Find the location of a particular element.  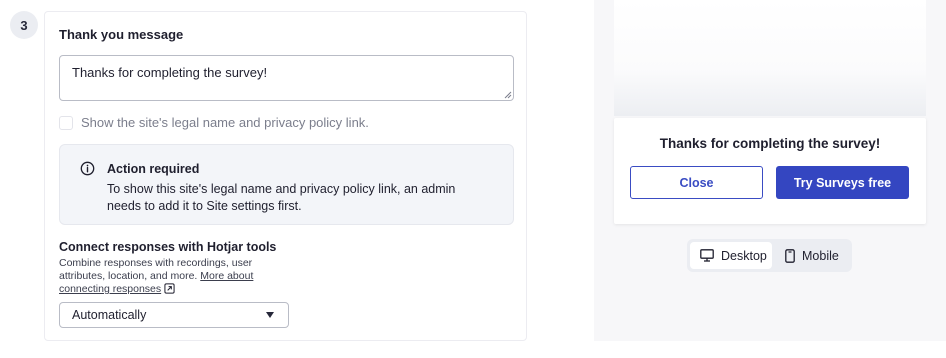

preview-thank-you-message: Thanks for completing the survey! is located at coordinates (770, 143).